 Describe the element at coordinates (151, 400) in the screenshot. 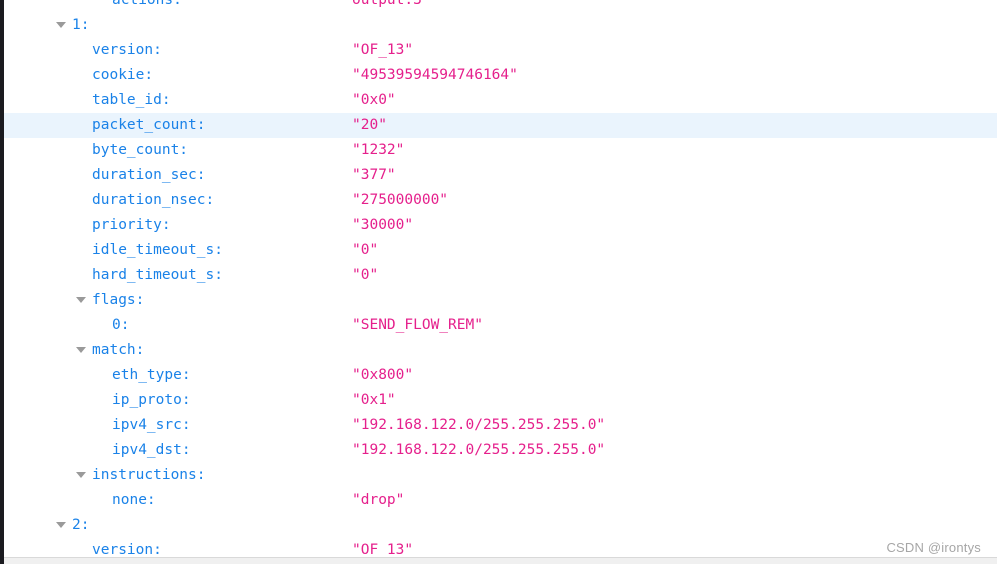

I see `json-key: ip_proto:` at that location.